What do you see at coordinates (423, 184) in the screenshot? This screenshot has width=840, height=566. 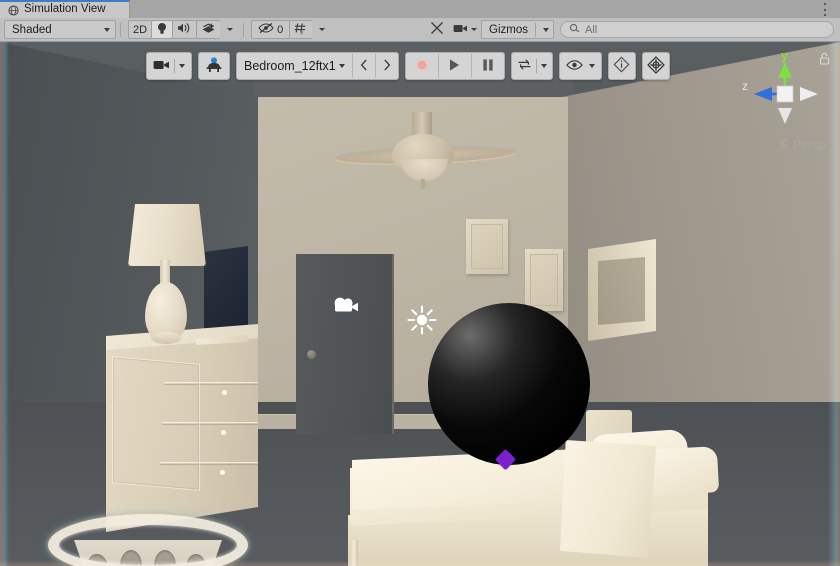 I see `ceiling-fan-pull-chain` at bounding box center [423, 184].